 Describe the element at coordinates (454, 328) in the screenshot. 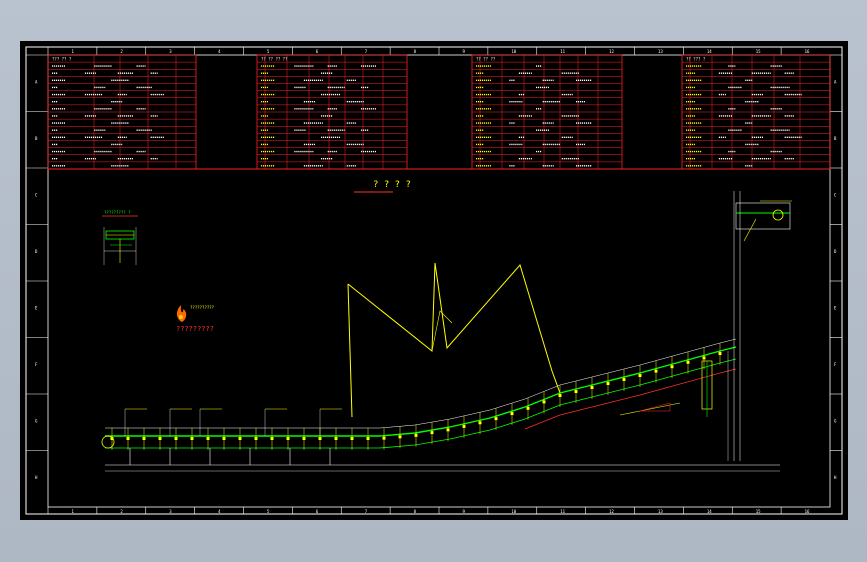

I see `tension-frame` at that location.